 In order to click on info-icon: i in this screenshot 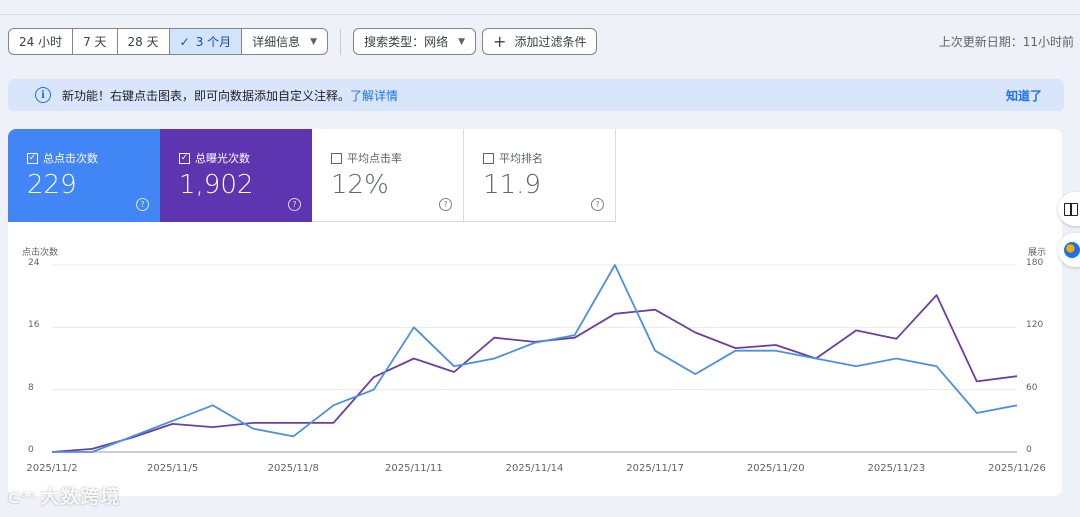, I will do `click(43, 95)`.